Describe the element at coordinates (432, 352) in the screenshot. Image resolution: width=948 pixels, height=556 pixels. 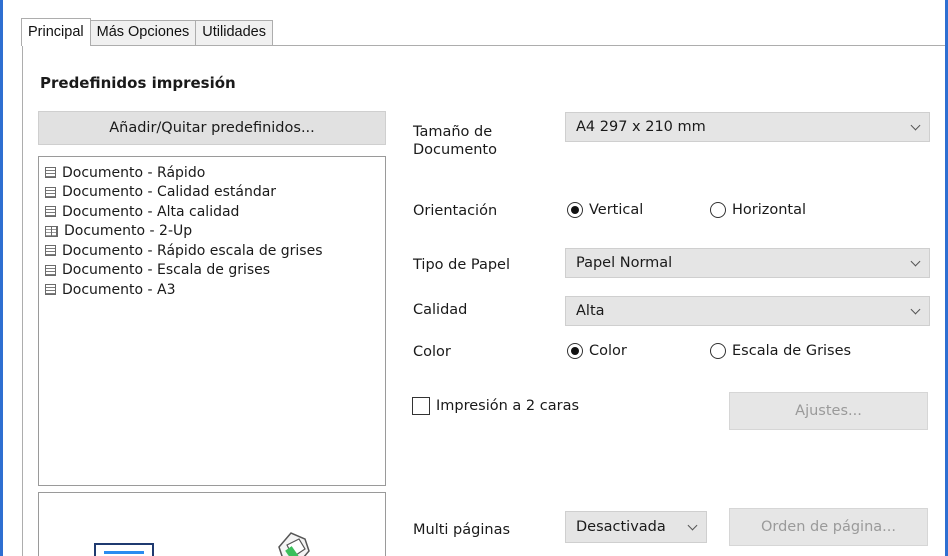
I see `color-label: Color` at that location.